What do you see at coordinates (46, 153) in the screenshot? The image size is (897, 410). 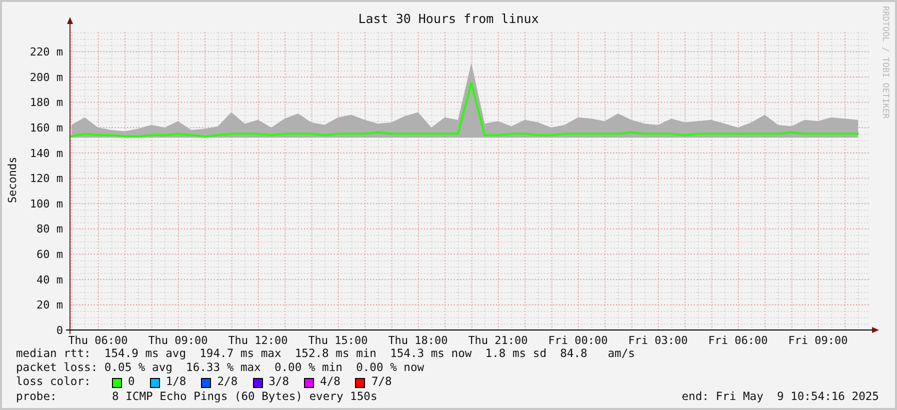 I see `y-tick-label: 140 m` at bounding box center [46, 153].